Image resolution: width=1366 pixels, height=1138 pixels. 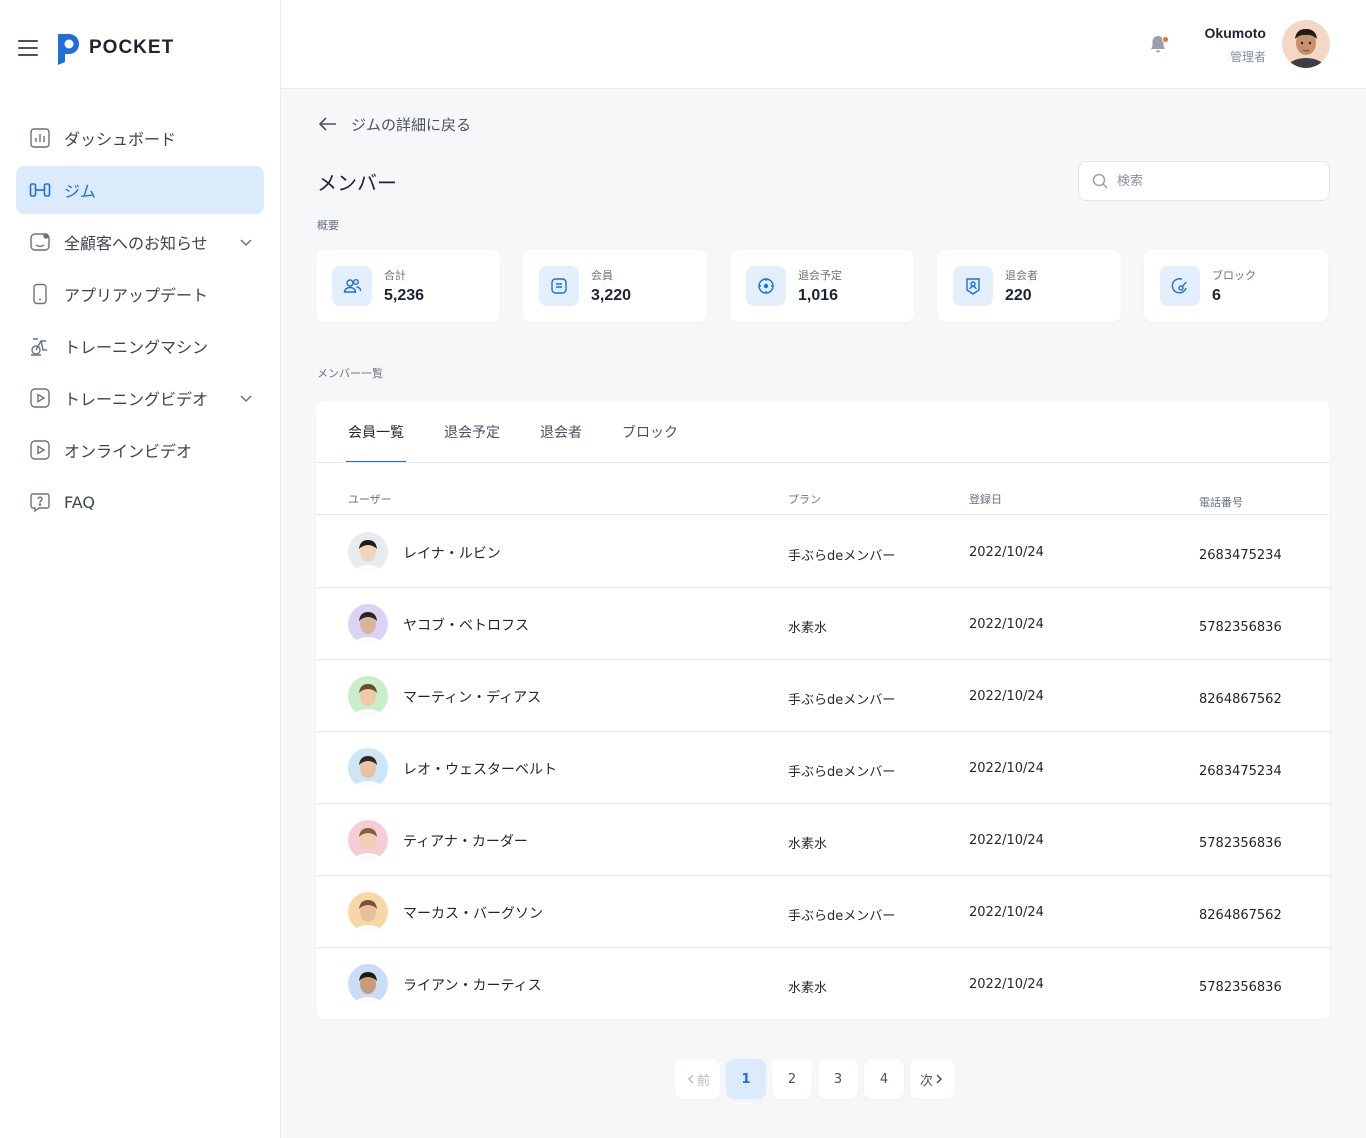 I want to click on top-header: Okumoto 管理者, so click(x=823, y=44).